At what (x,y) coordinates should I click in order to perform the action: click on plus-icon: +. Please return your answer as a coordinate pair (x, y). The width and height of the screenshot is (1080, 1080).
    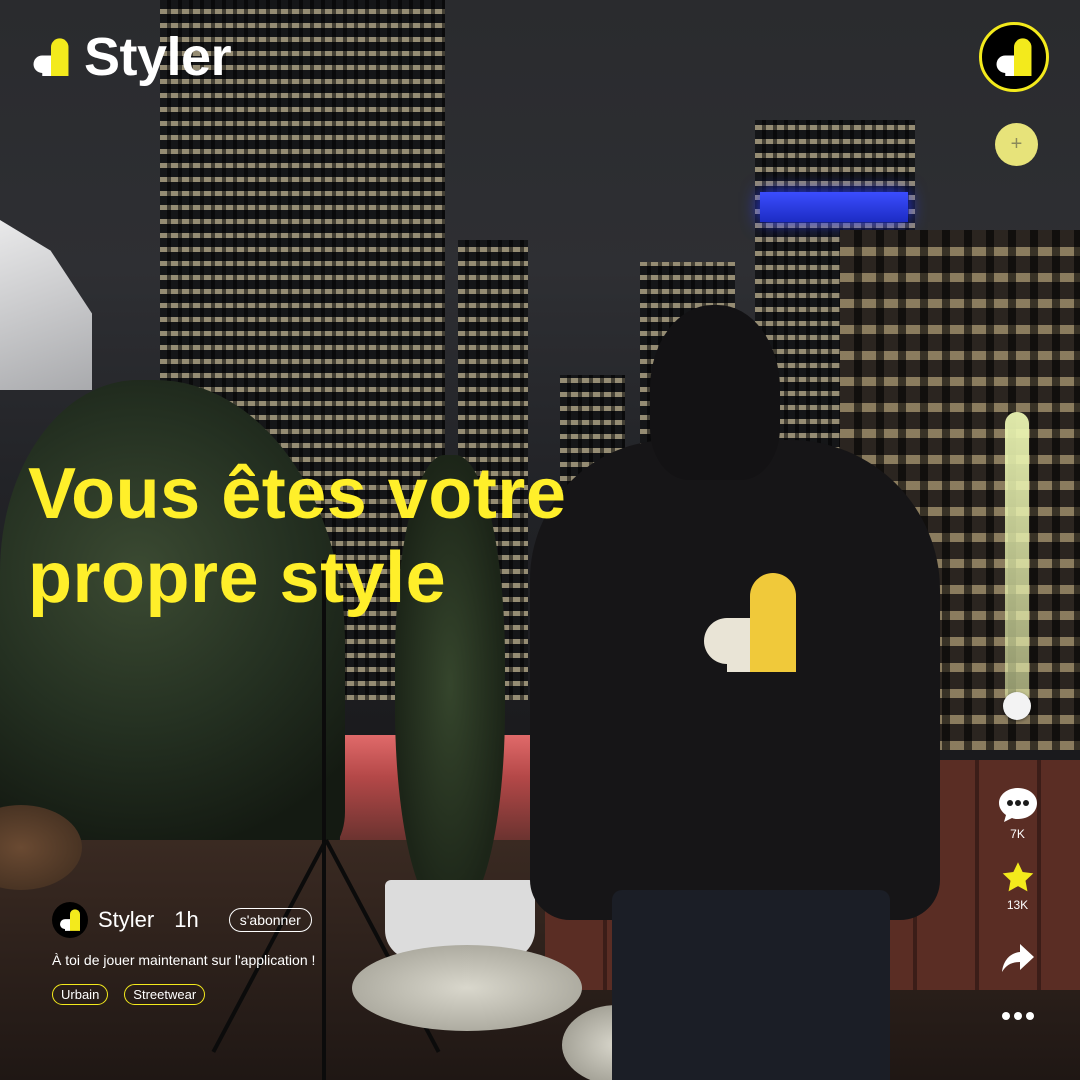
    Looking at the image, I should click on (1016, 144).